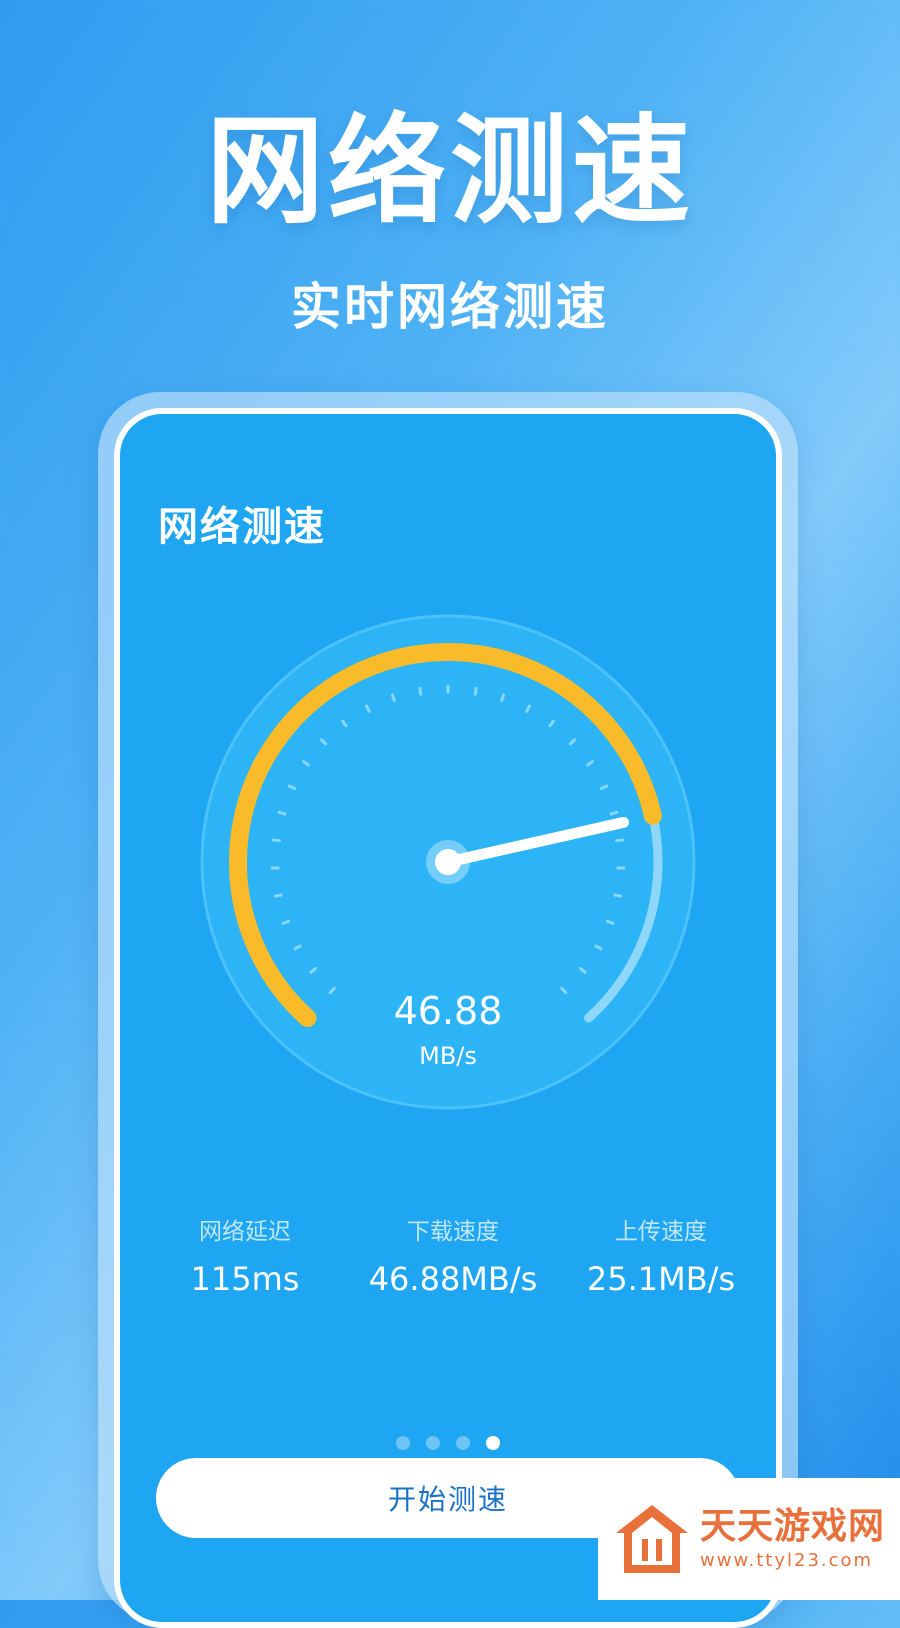 Image resolution: width=900 pixels, height=1628 pixels. I want to click on watermark-url: www.ttyl23.com, so click(792, 1560).